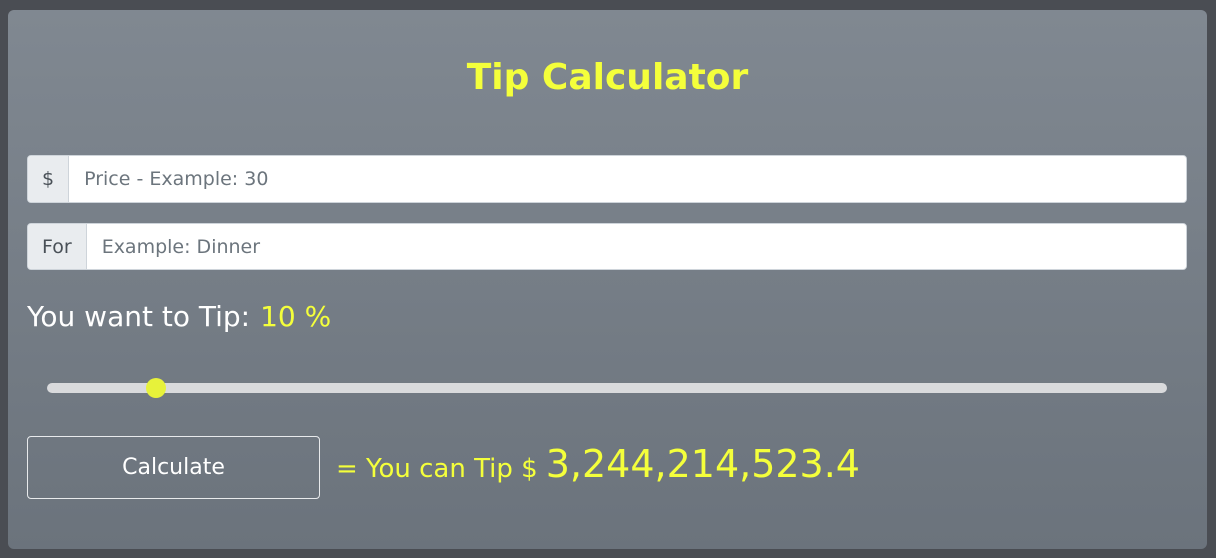  What do you see at coordinates (57, 246) in the screenshot?
I see `for-addon: For` at bounding box center [57, 246].